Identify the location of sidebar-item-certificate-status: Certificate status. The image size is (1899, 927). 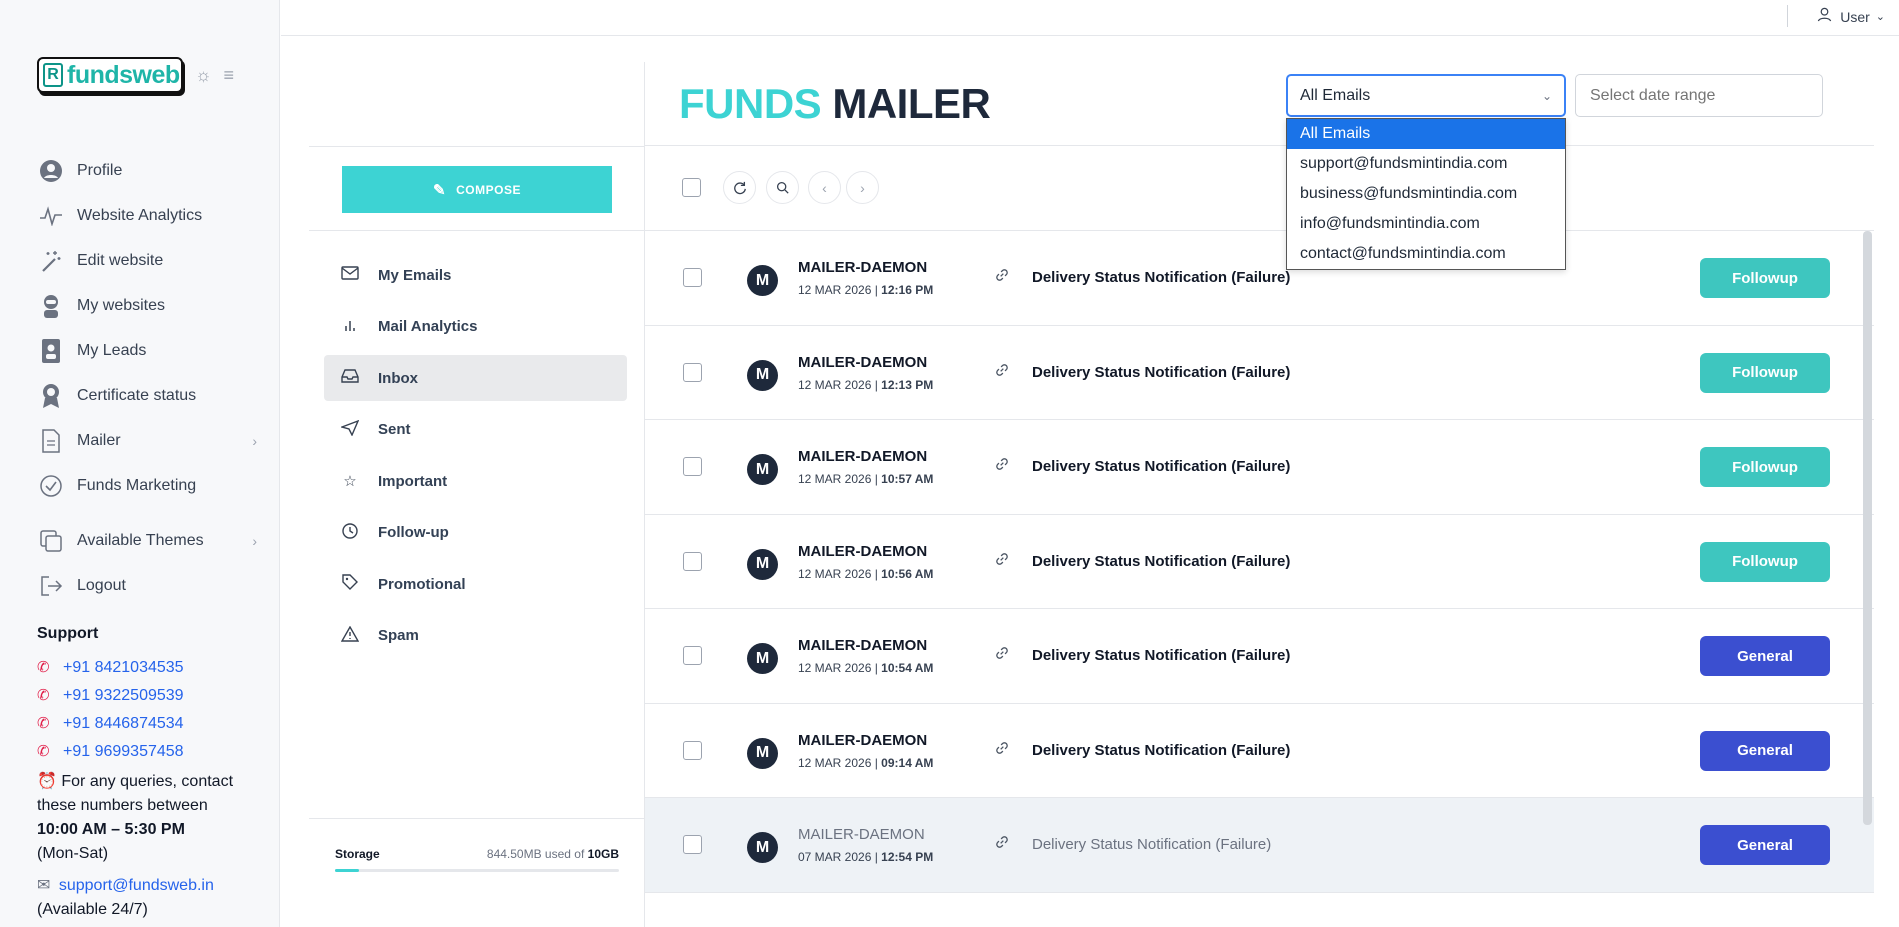
(147, 395).